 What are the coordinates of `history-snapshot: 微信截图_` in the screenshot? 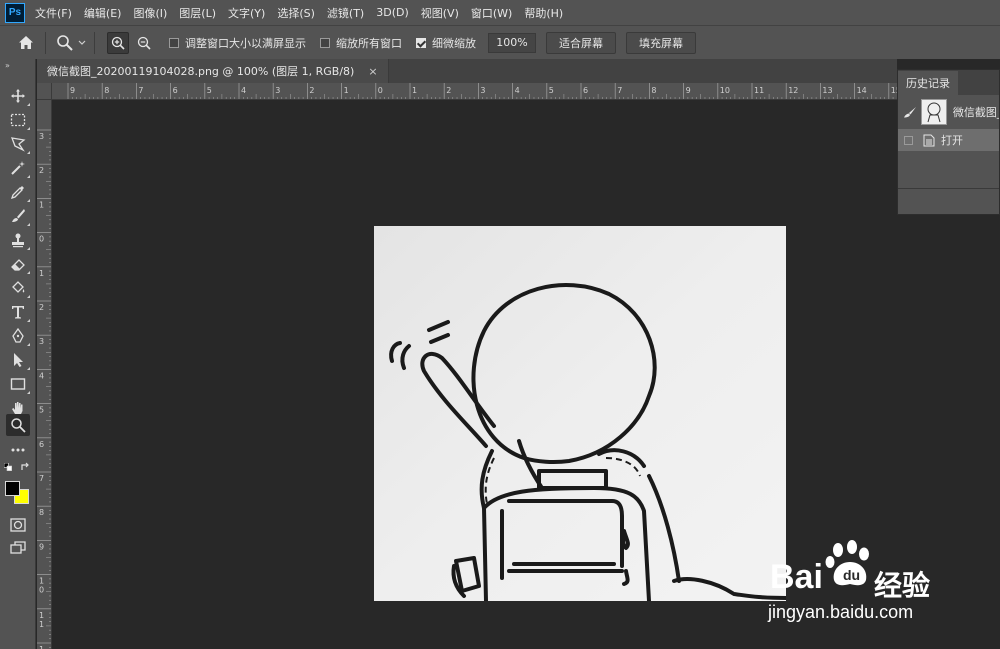 It's located at (948, 112).